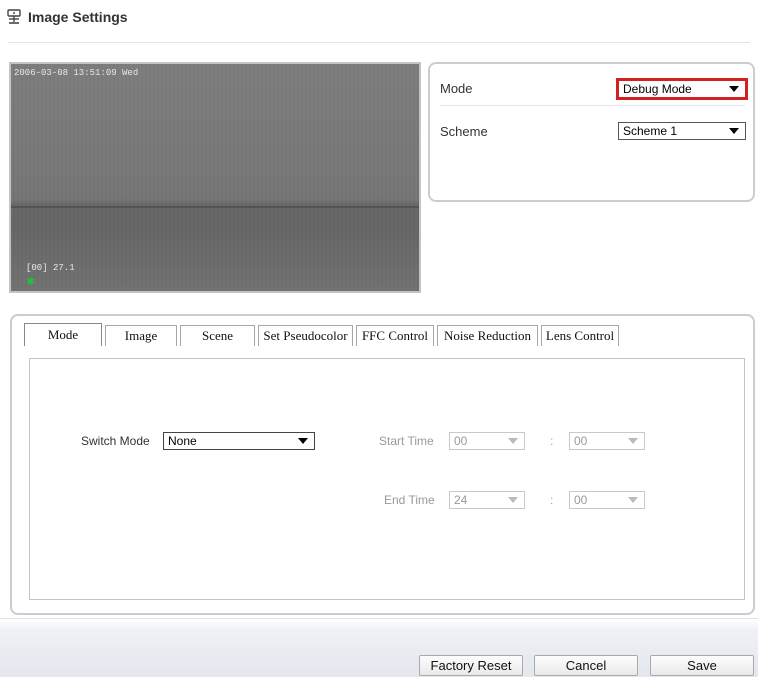  I want to click on tab-label: Image, so click(141, 335).